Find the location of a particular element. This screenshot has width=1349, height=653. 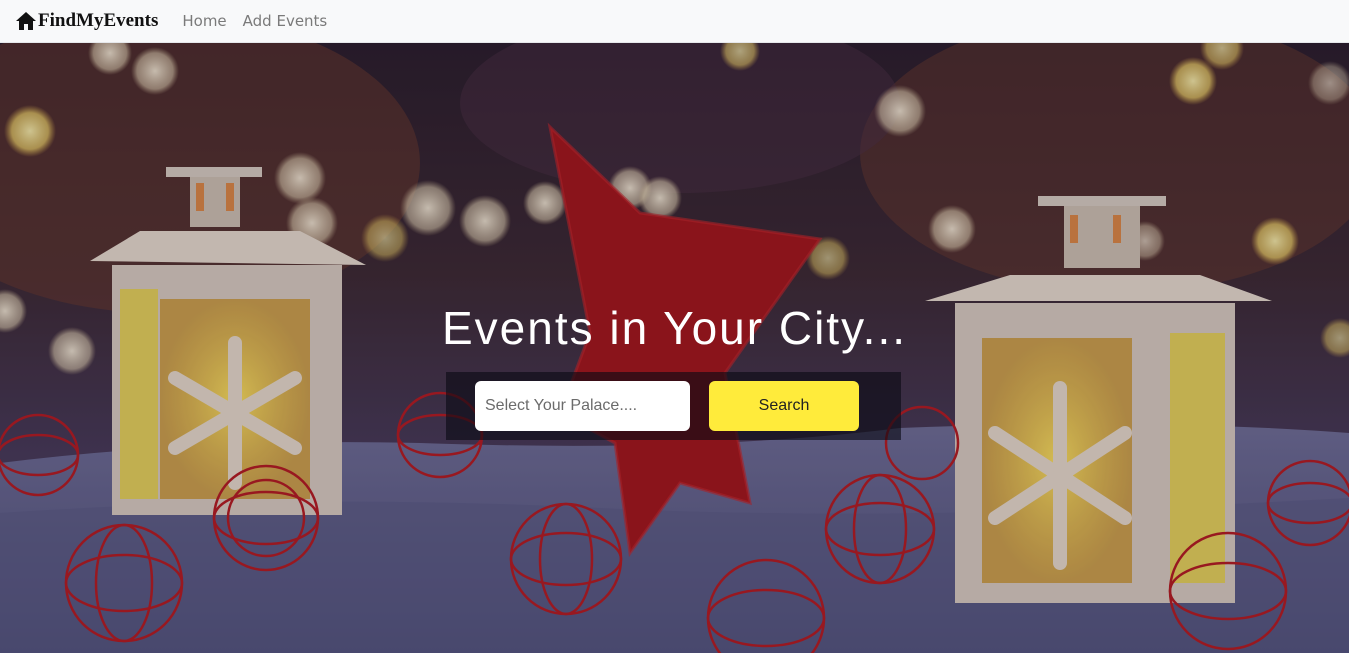

nav-add-events-link: Add Events is located at coordinates (285, 21).